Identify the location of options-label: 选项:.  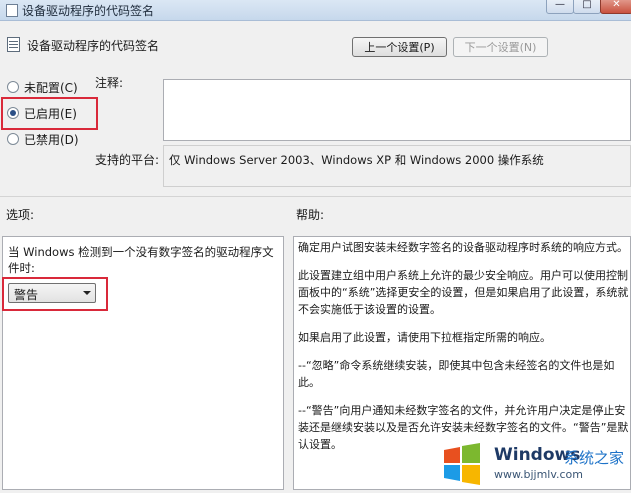
(20, 215).